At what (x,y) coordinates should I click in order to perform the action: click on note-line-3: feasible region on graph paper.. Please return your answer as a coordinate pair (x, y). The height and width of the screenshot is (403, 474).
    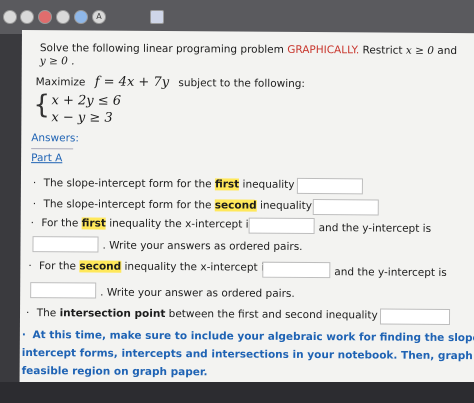
    Looking at the image, I should click on (114, 372).